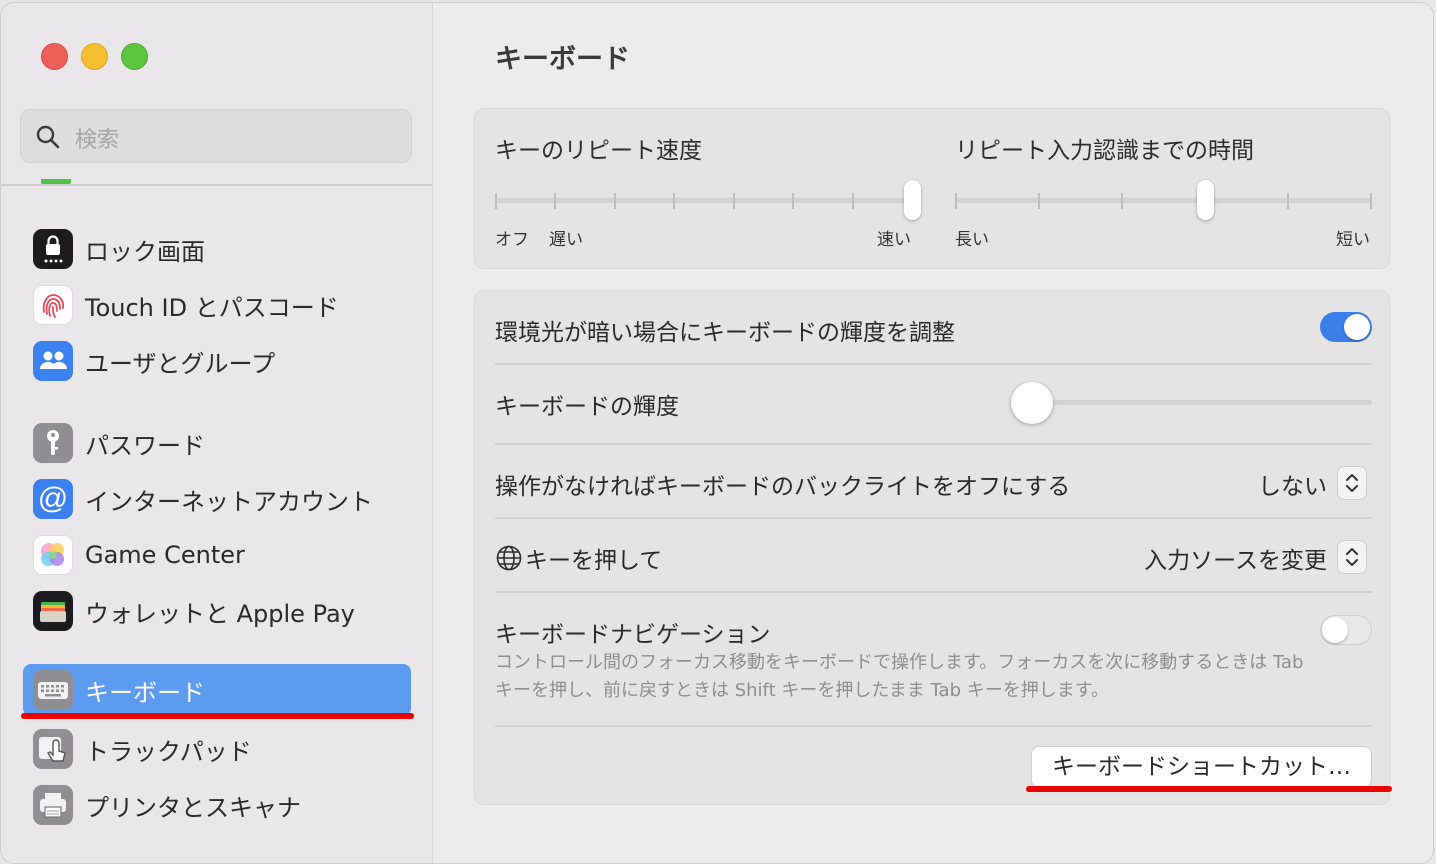  I want to click on keyboard-nav-toggle, so click(1346, 630).